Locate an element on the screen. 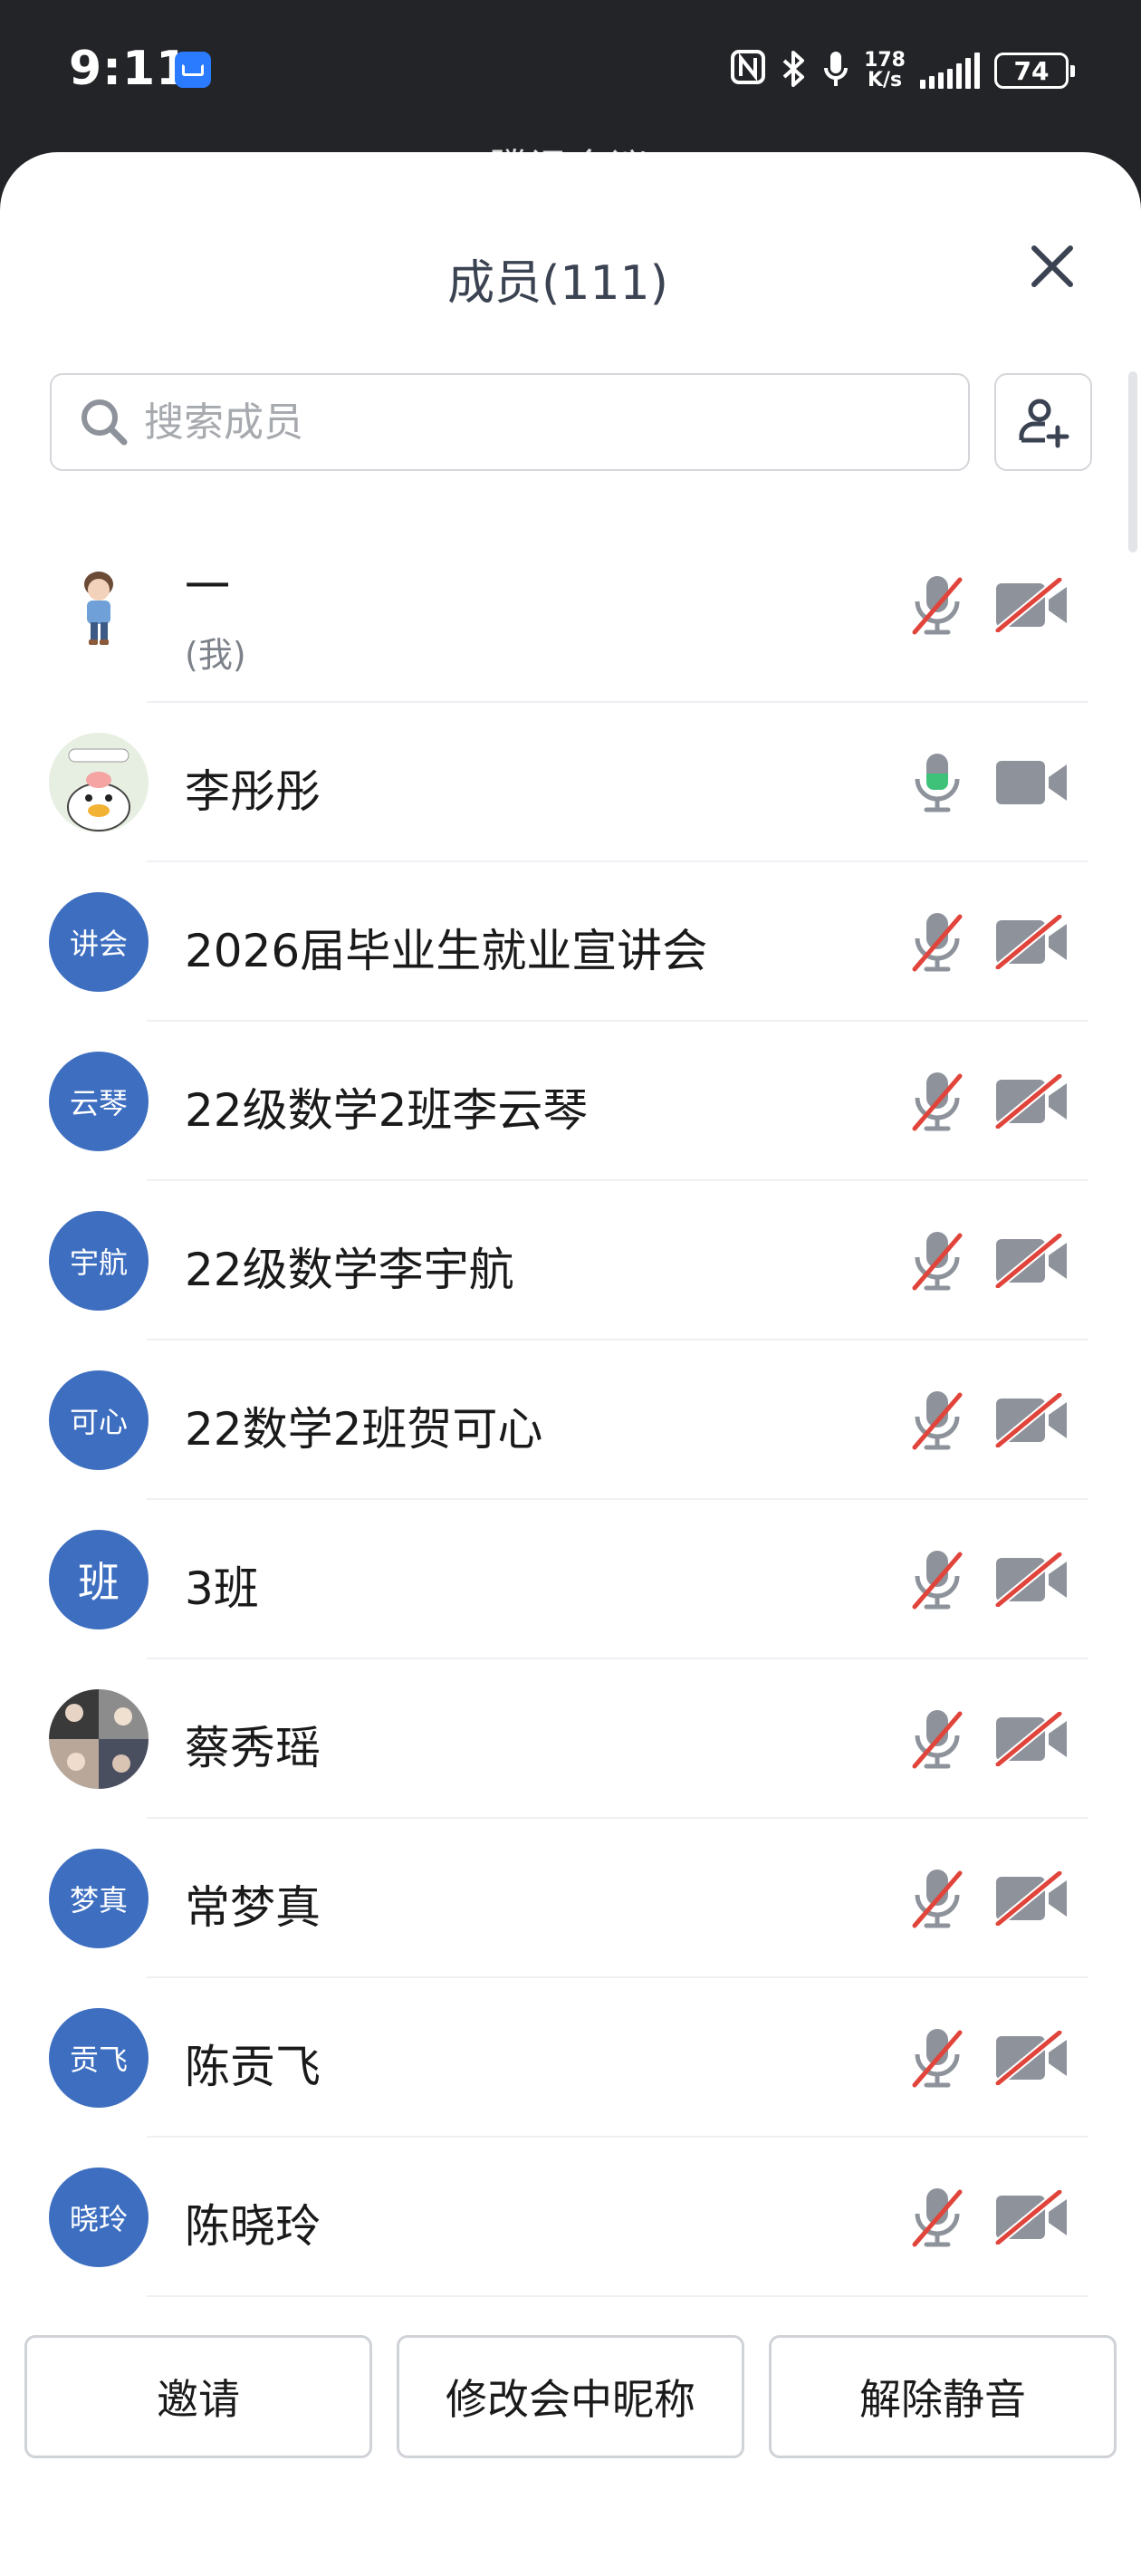  unmute-button: 解除静音 is located at coordinates (943, 2396).